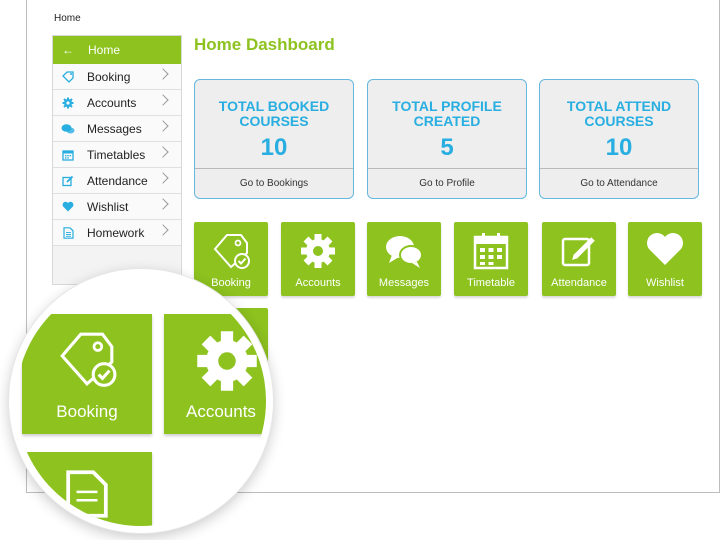 This screenshot has width=722, height=540. I want to click on zoom-tile-booking: Booking, so click(87, 374).